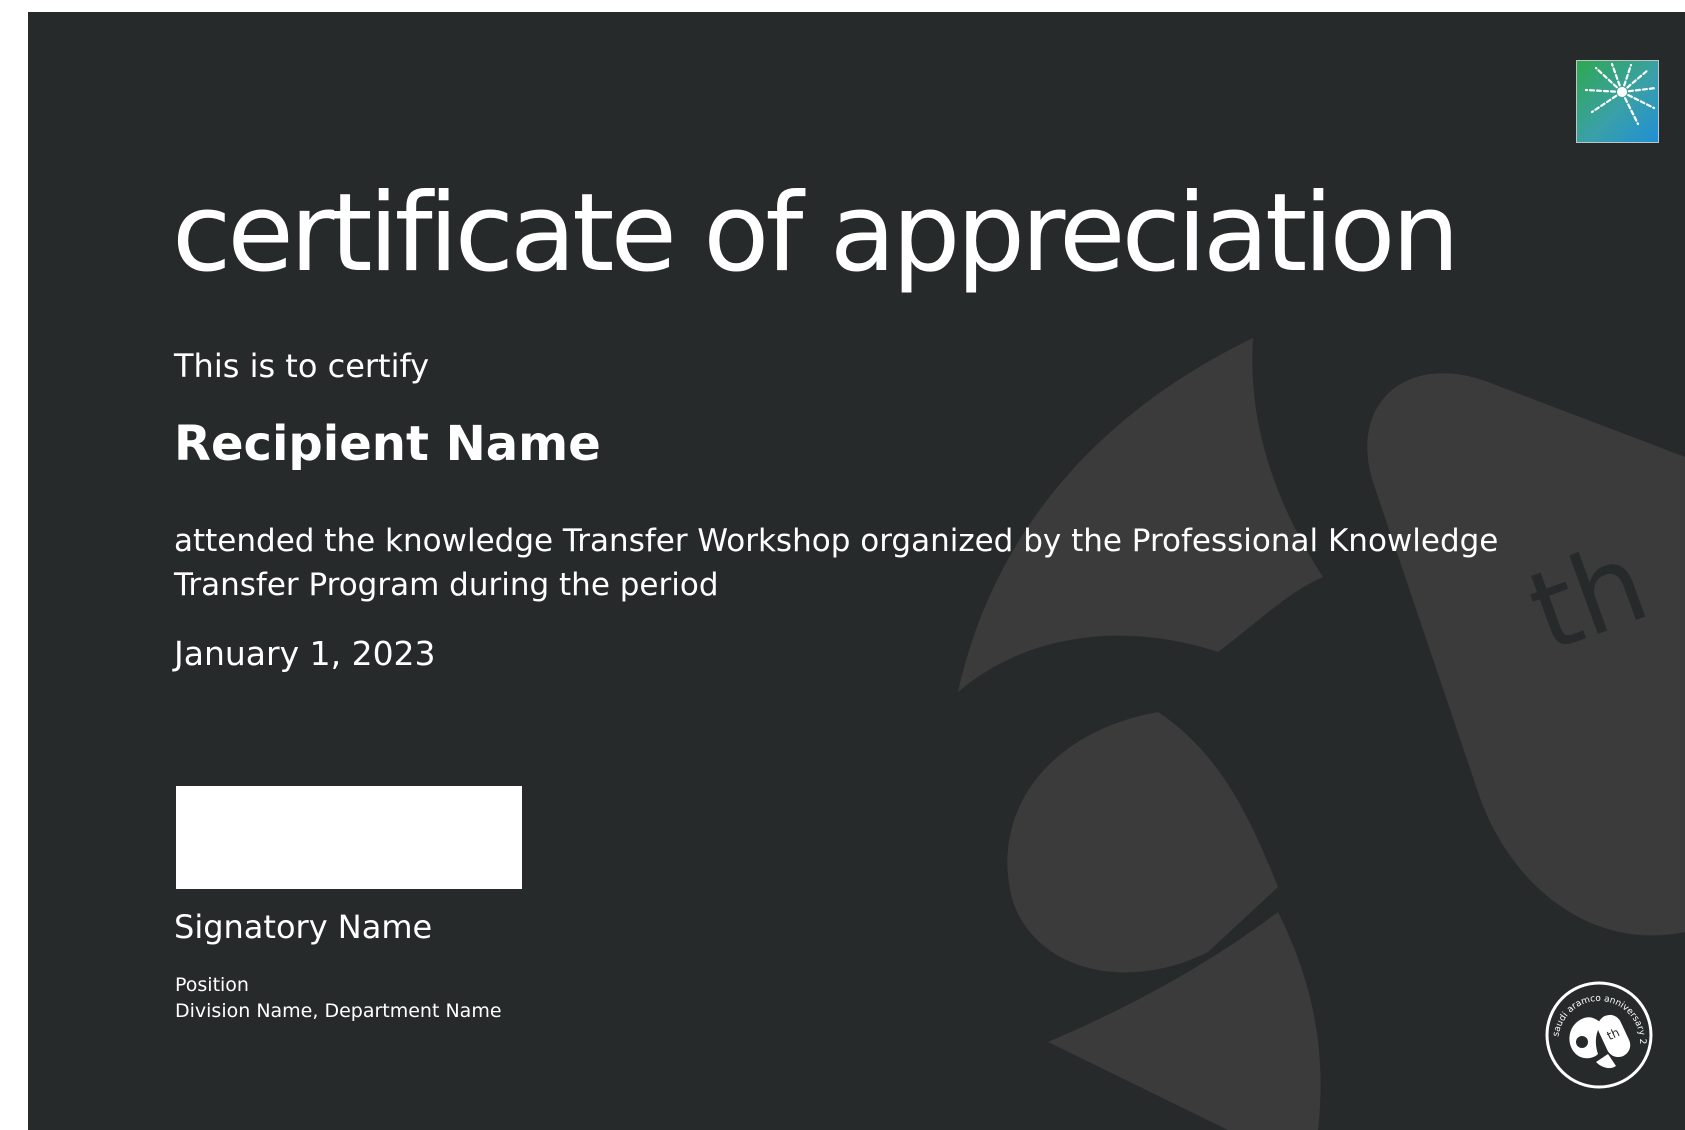 The image size is (1685, 1130). I want to click on certify-intro-text: This is to certify, so click(302, 366).